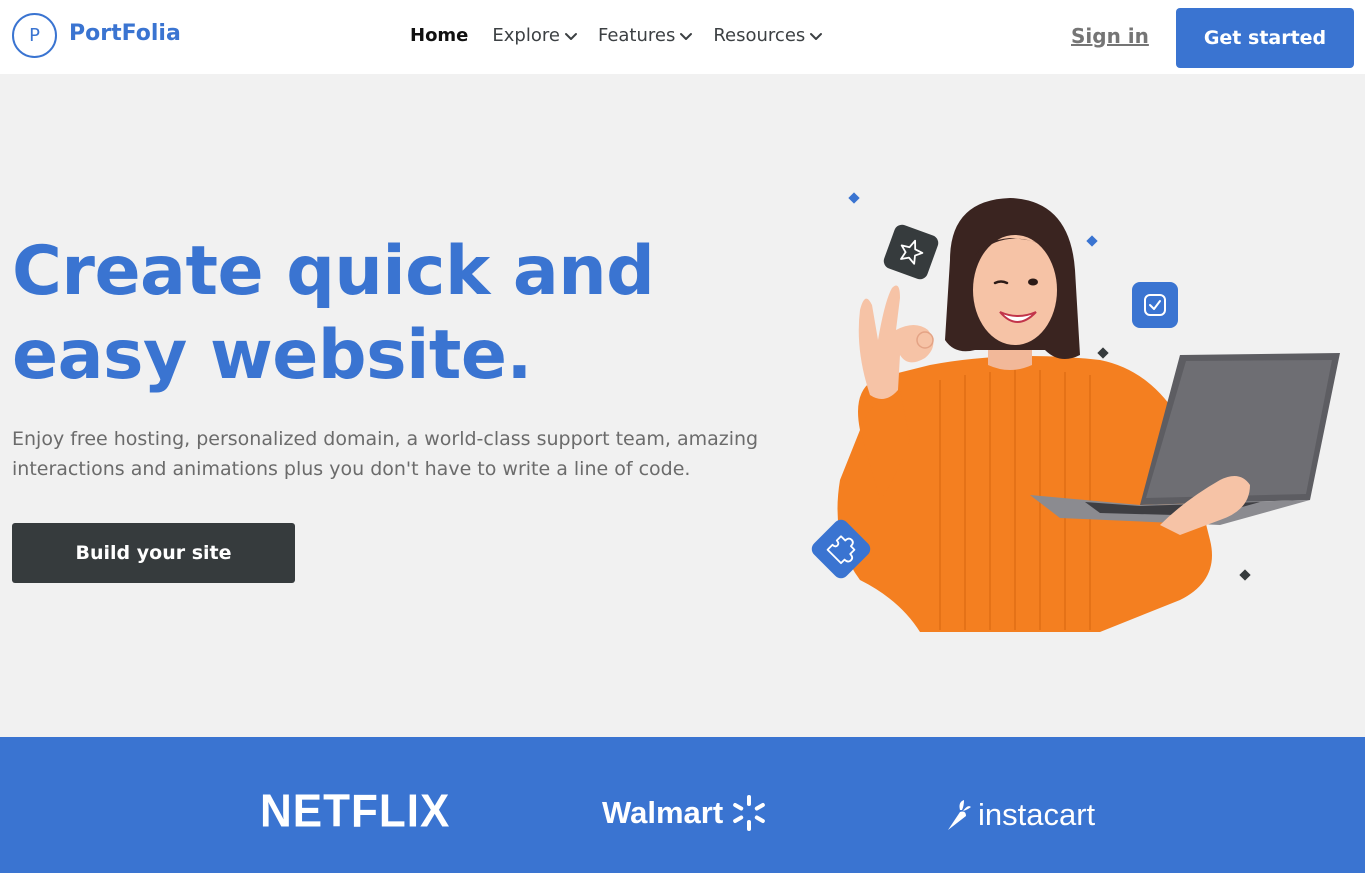  I want to click on nav-item-features: Features, so click(645, 35).